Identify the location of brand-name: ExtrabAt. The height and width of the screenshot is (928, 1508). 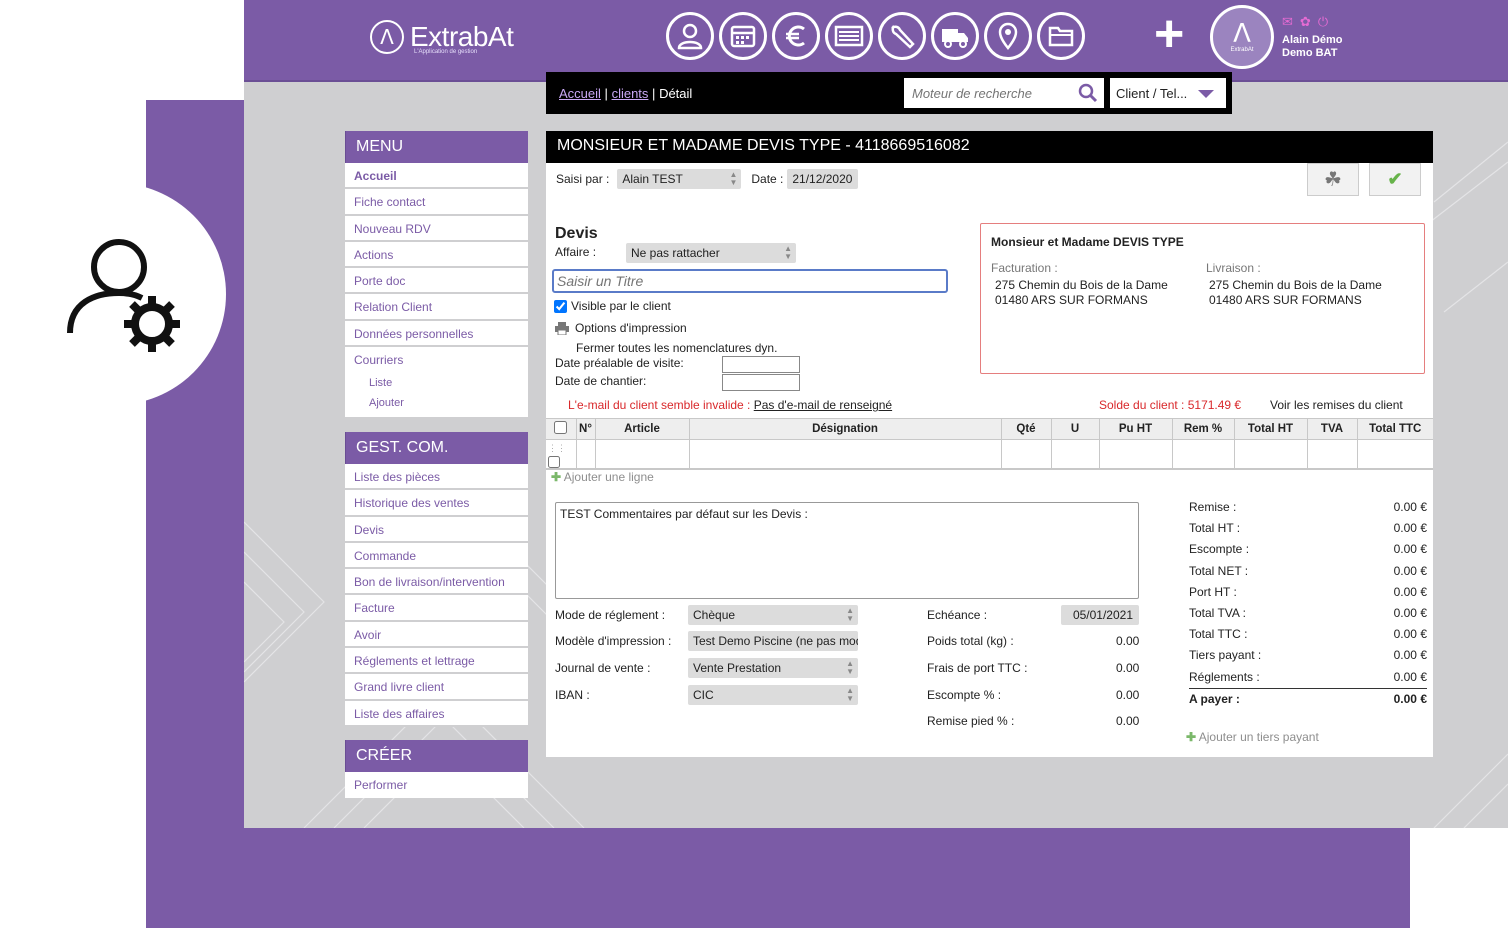
(462, 36).